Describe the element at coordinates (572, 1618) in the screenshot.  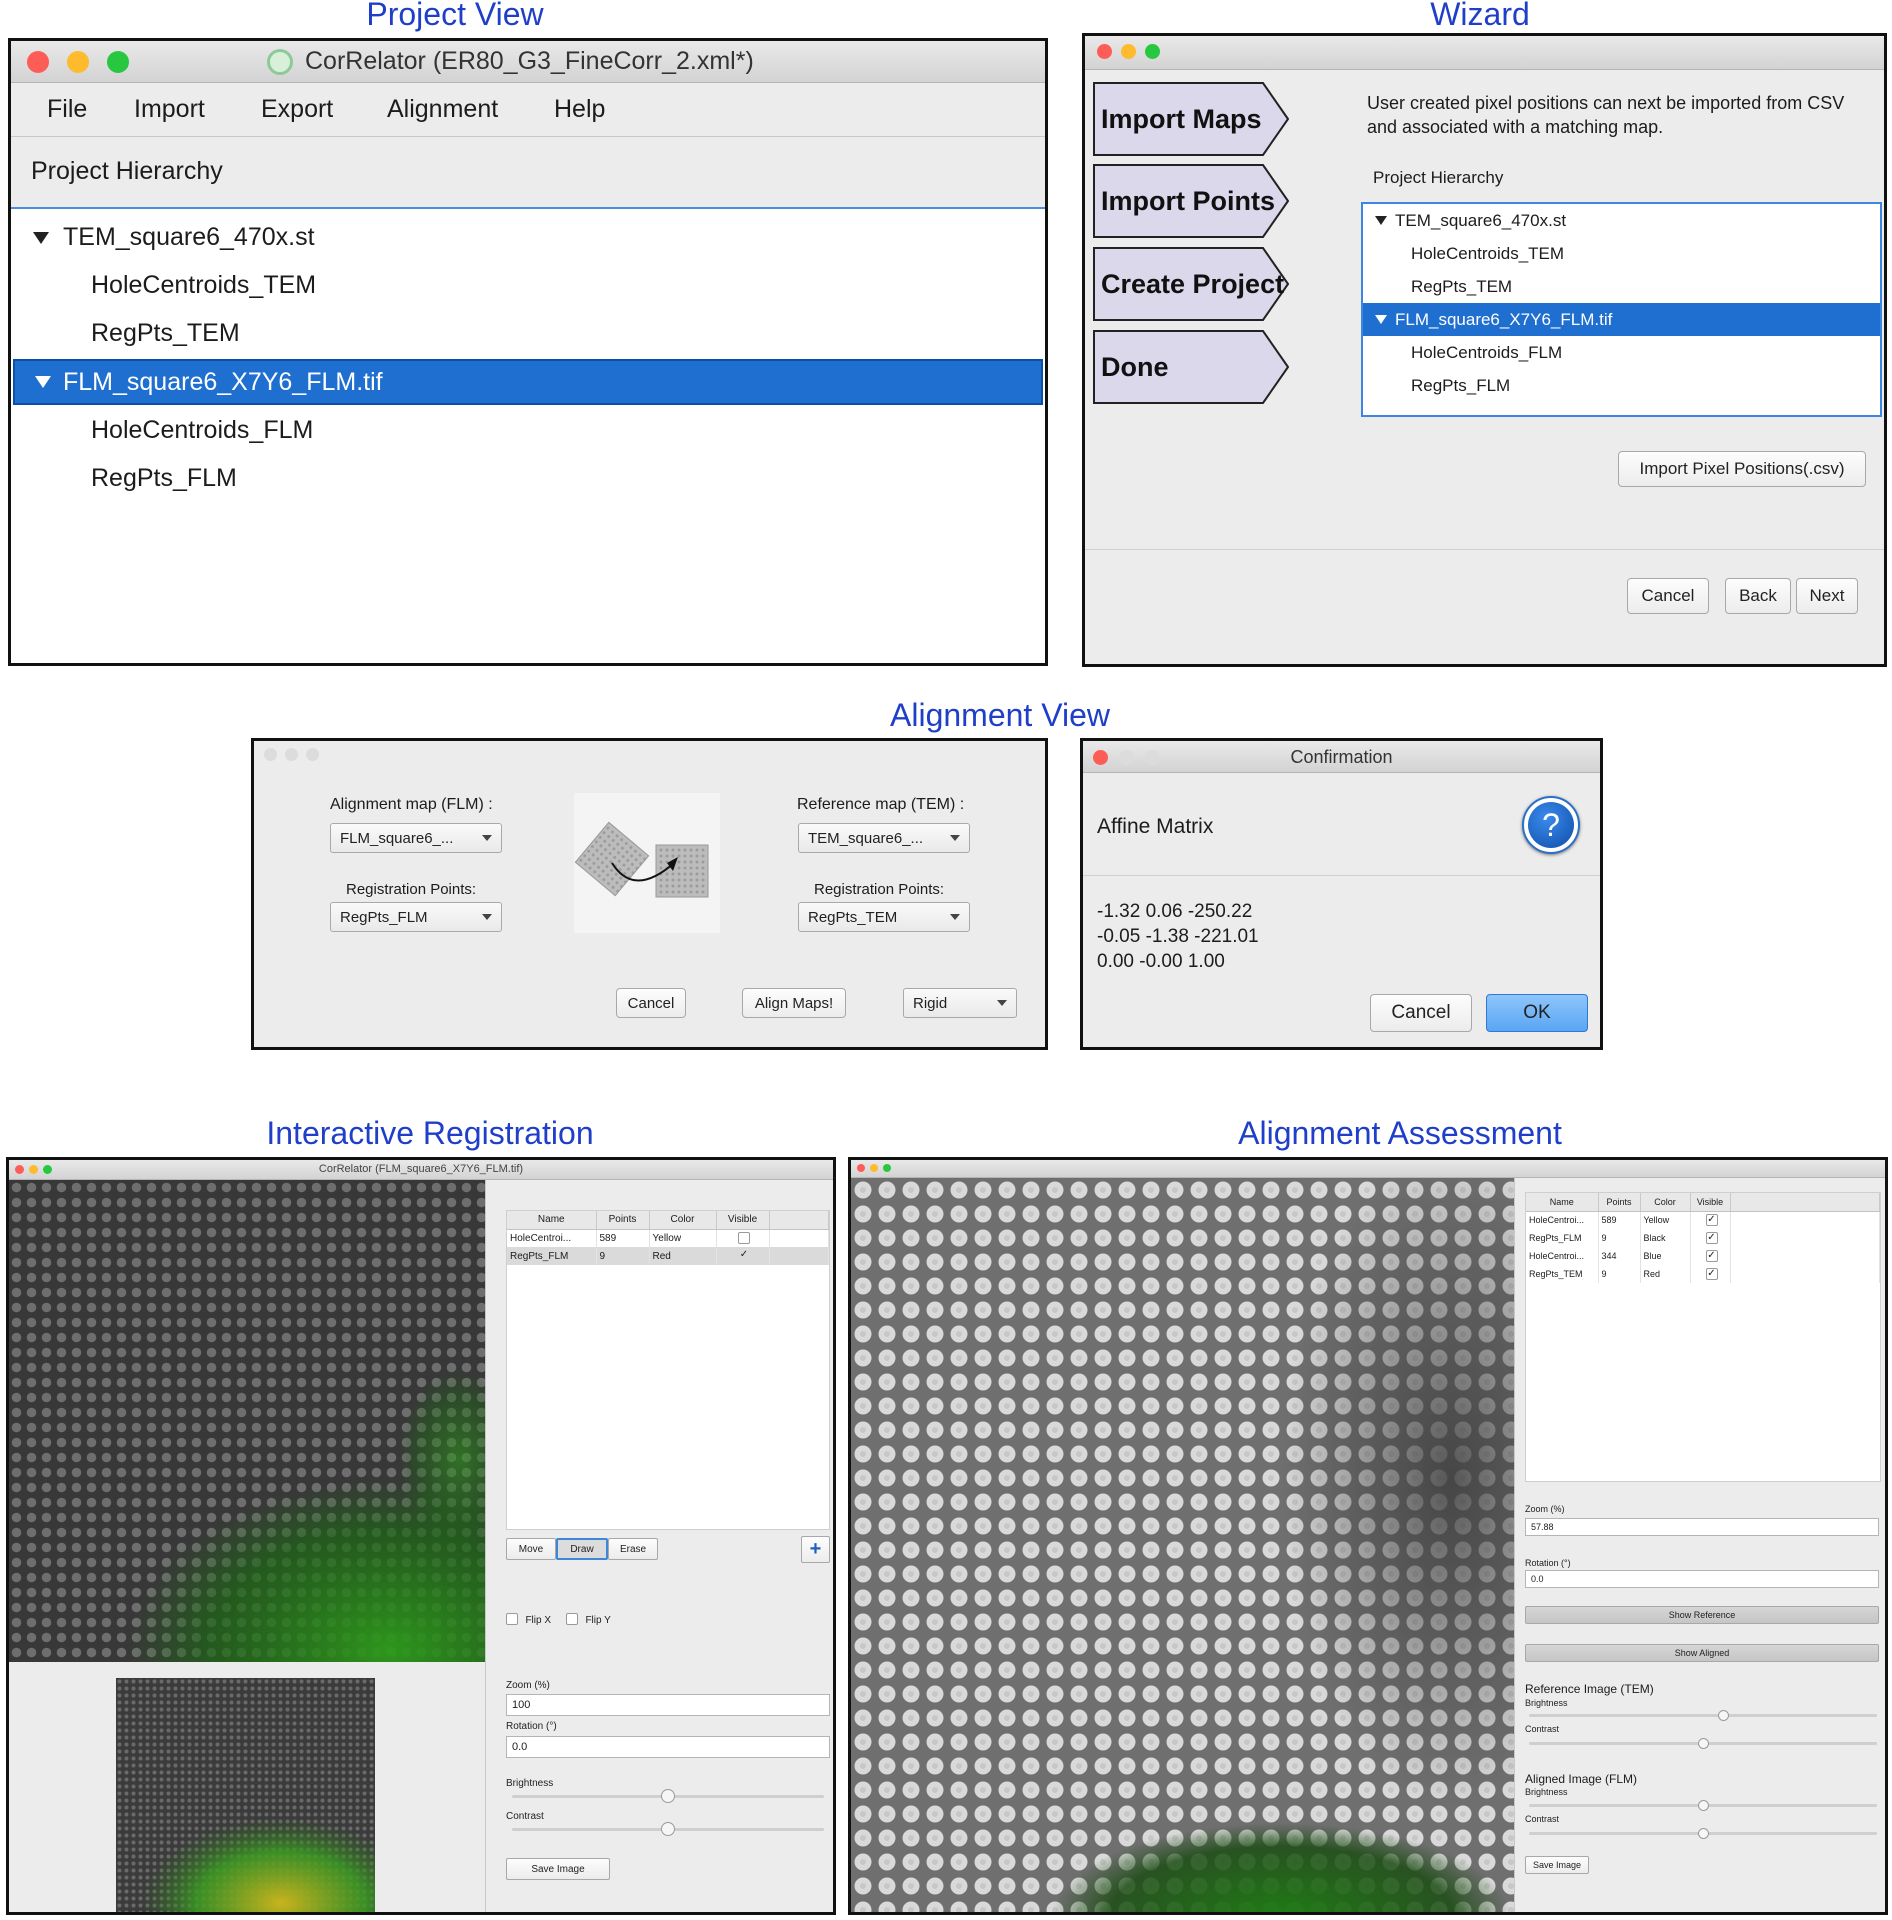
I see `flip-y-checkbox` at that location.